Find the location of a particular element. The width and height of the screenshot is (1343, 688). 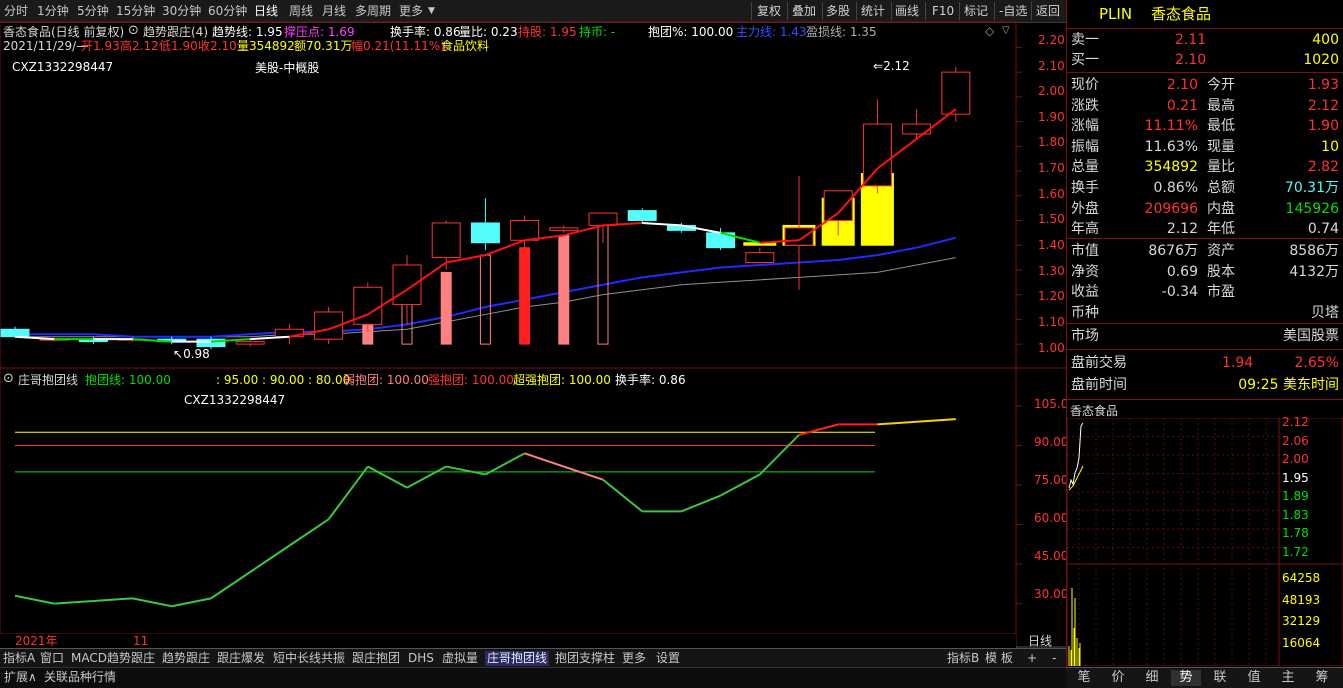

lower-dropdown-icon: ⊙ is located at coordinates (8, 379).